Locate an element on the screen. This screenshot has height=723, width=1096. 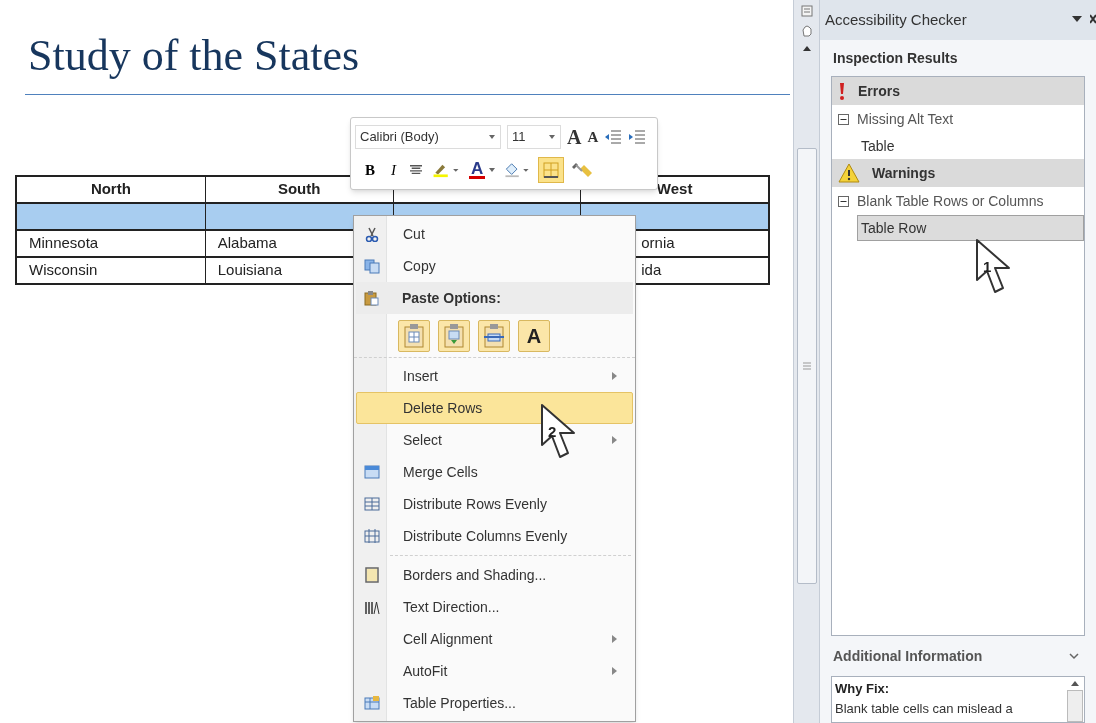
table-cell-text: Wisconsin is located at coordinates (63, 270).